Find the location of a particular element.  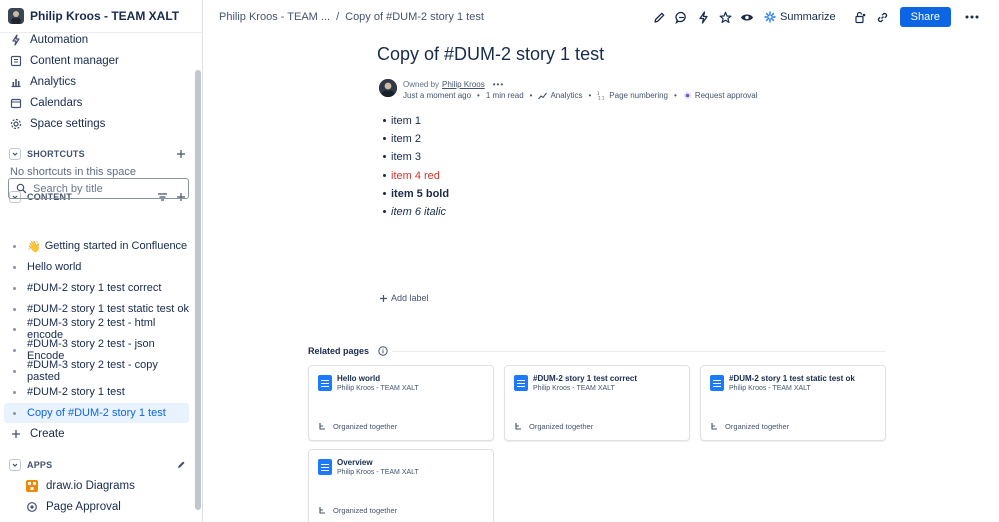

byline-owner: Owned by Philip Kroos ••• is located at coordinates (453, 84).